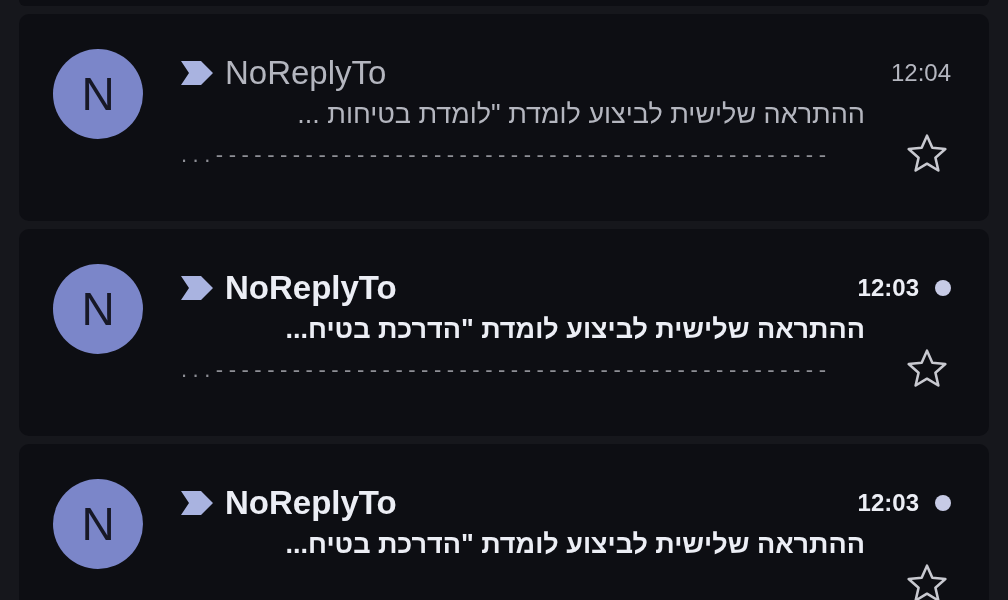  Describe the element at coordinates (920, 73) in the screenshot. I see `message-time: 12:04` at that location.